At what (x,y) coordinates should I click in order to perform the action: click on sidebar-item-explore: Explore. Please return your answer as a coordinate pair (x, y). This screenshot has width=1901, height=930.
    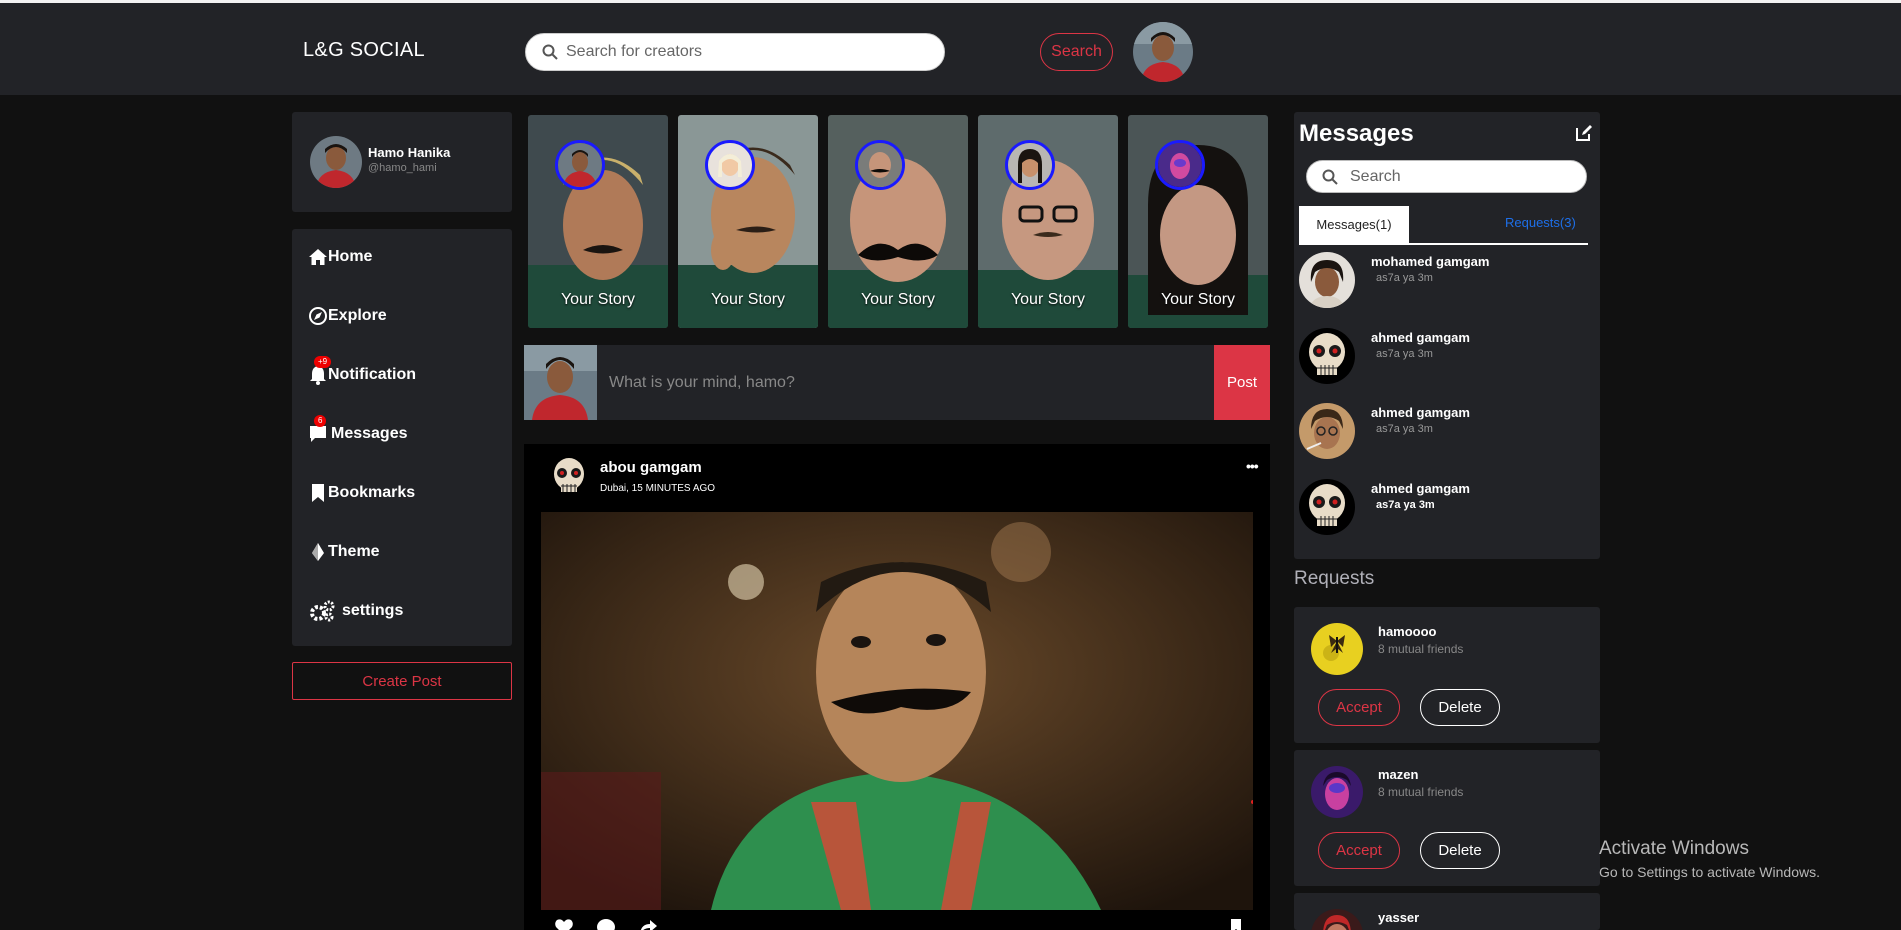
    Looking at the image, I should click on (347, 316).